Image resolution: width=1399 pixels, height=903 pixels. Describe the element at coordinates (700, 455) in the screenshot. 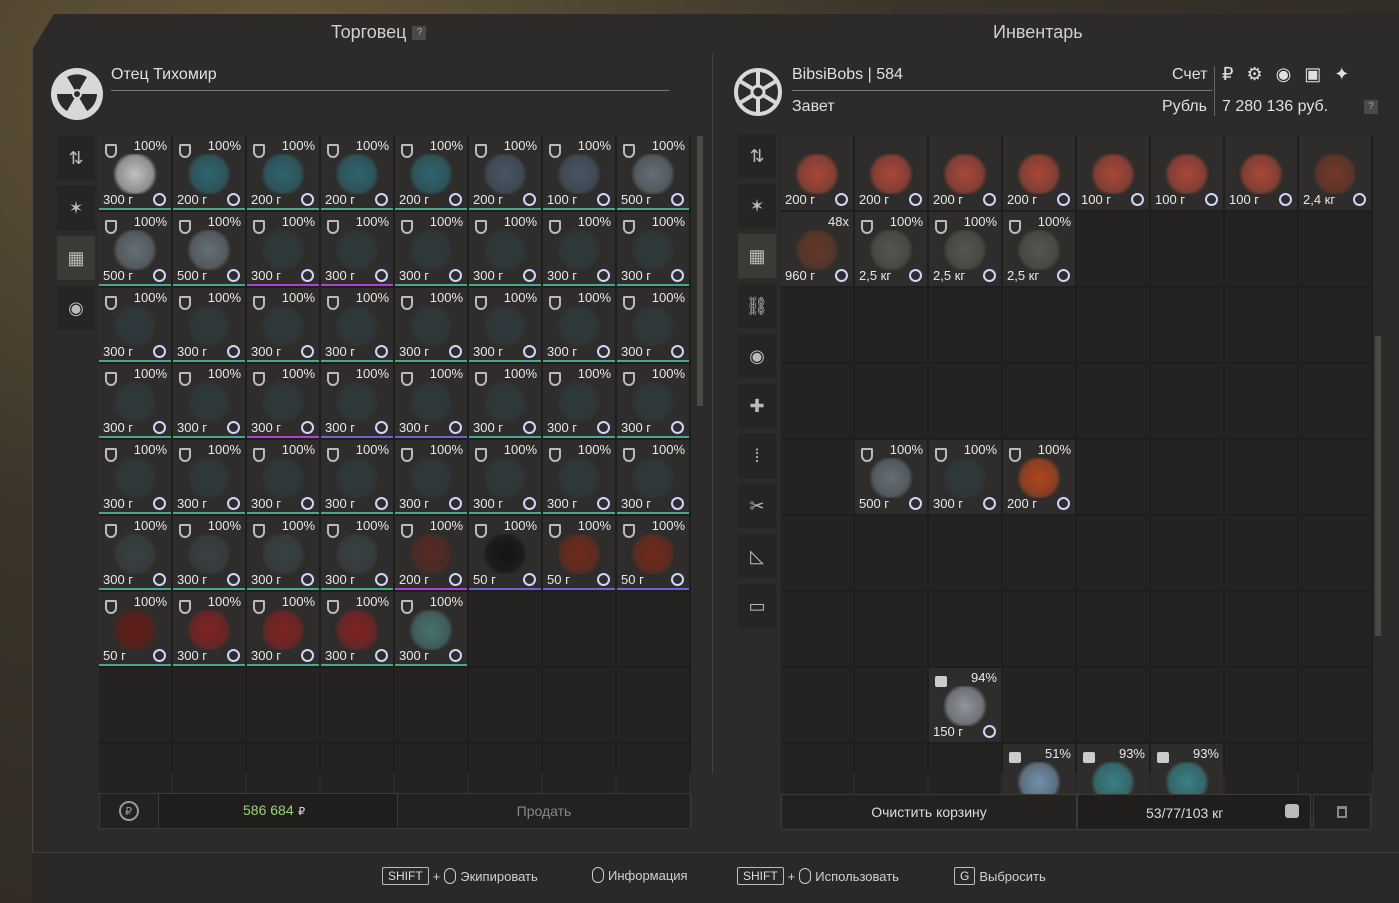

I see `trader-scrollbar` at that location.